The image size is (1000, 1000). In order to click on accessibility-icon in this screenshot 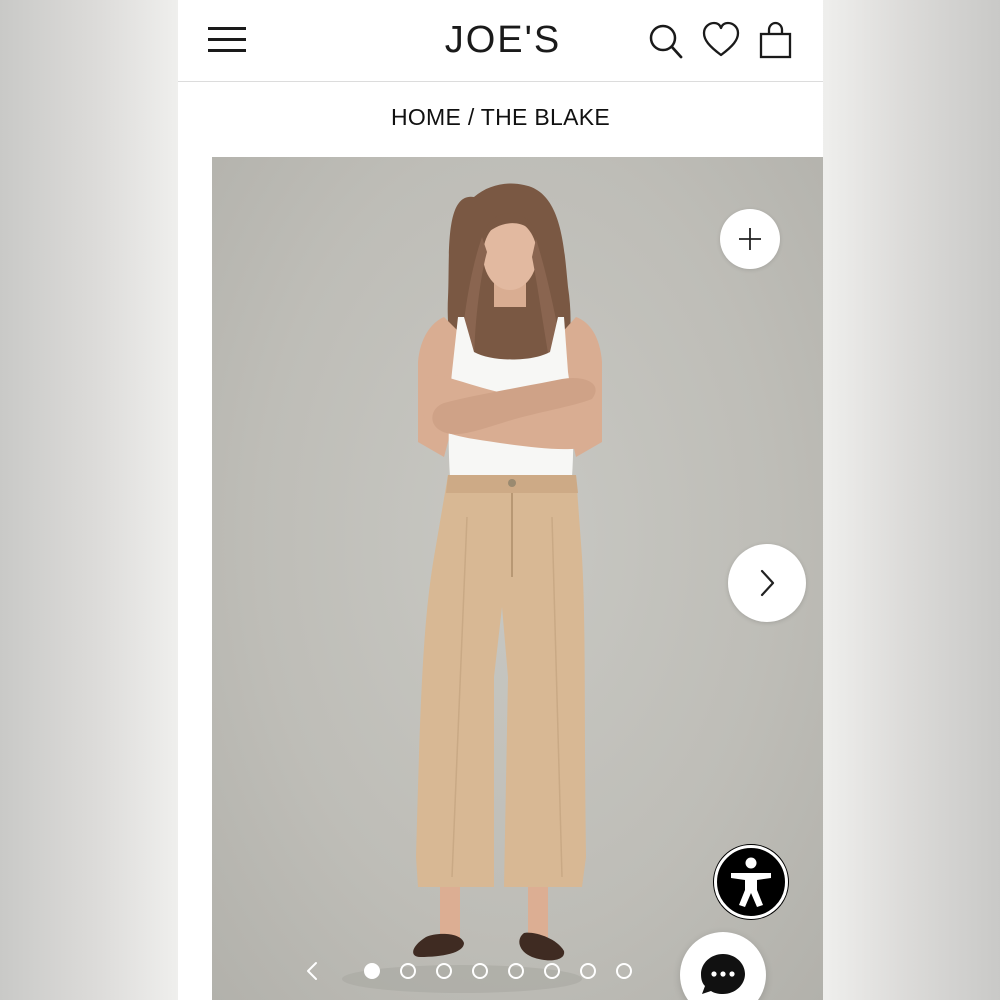, I will do `click(751, 882)`.